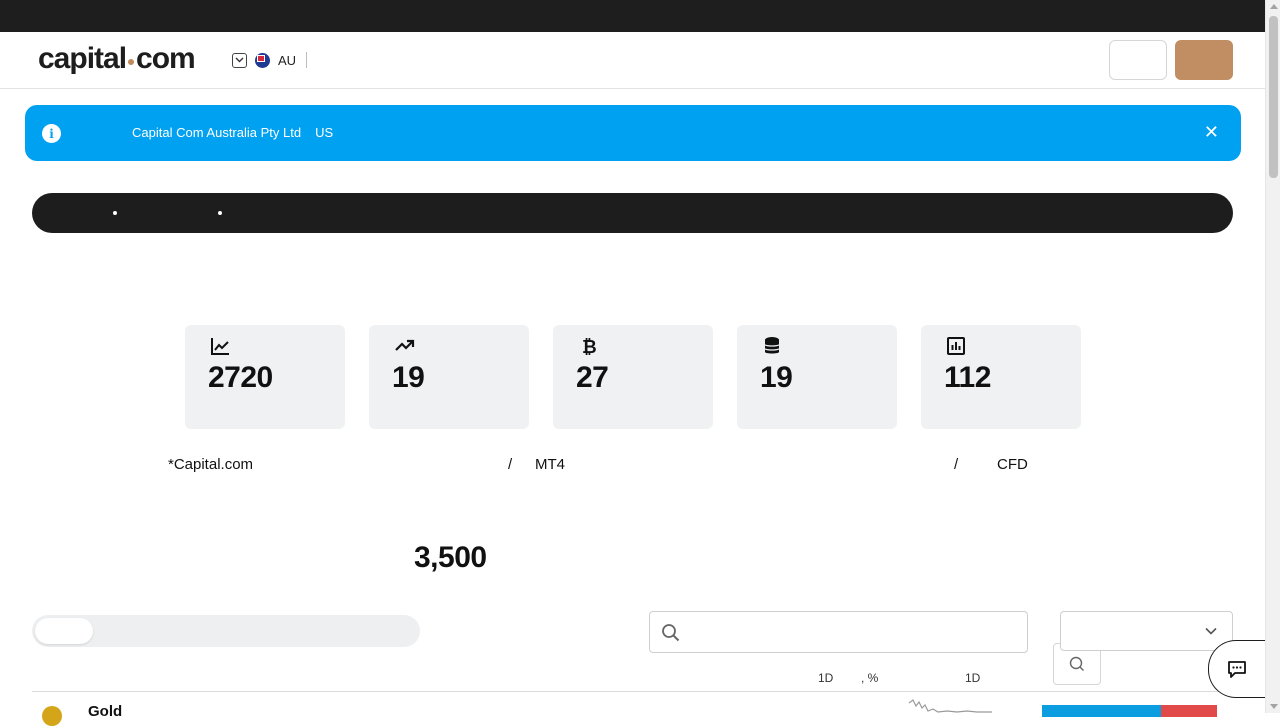  What do you see at coordinates (1273, 97) in the screenshot?
I see `scrollbar-thumb` at bounding box center [1273, 97].